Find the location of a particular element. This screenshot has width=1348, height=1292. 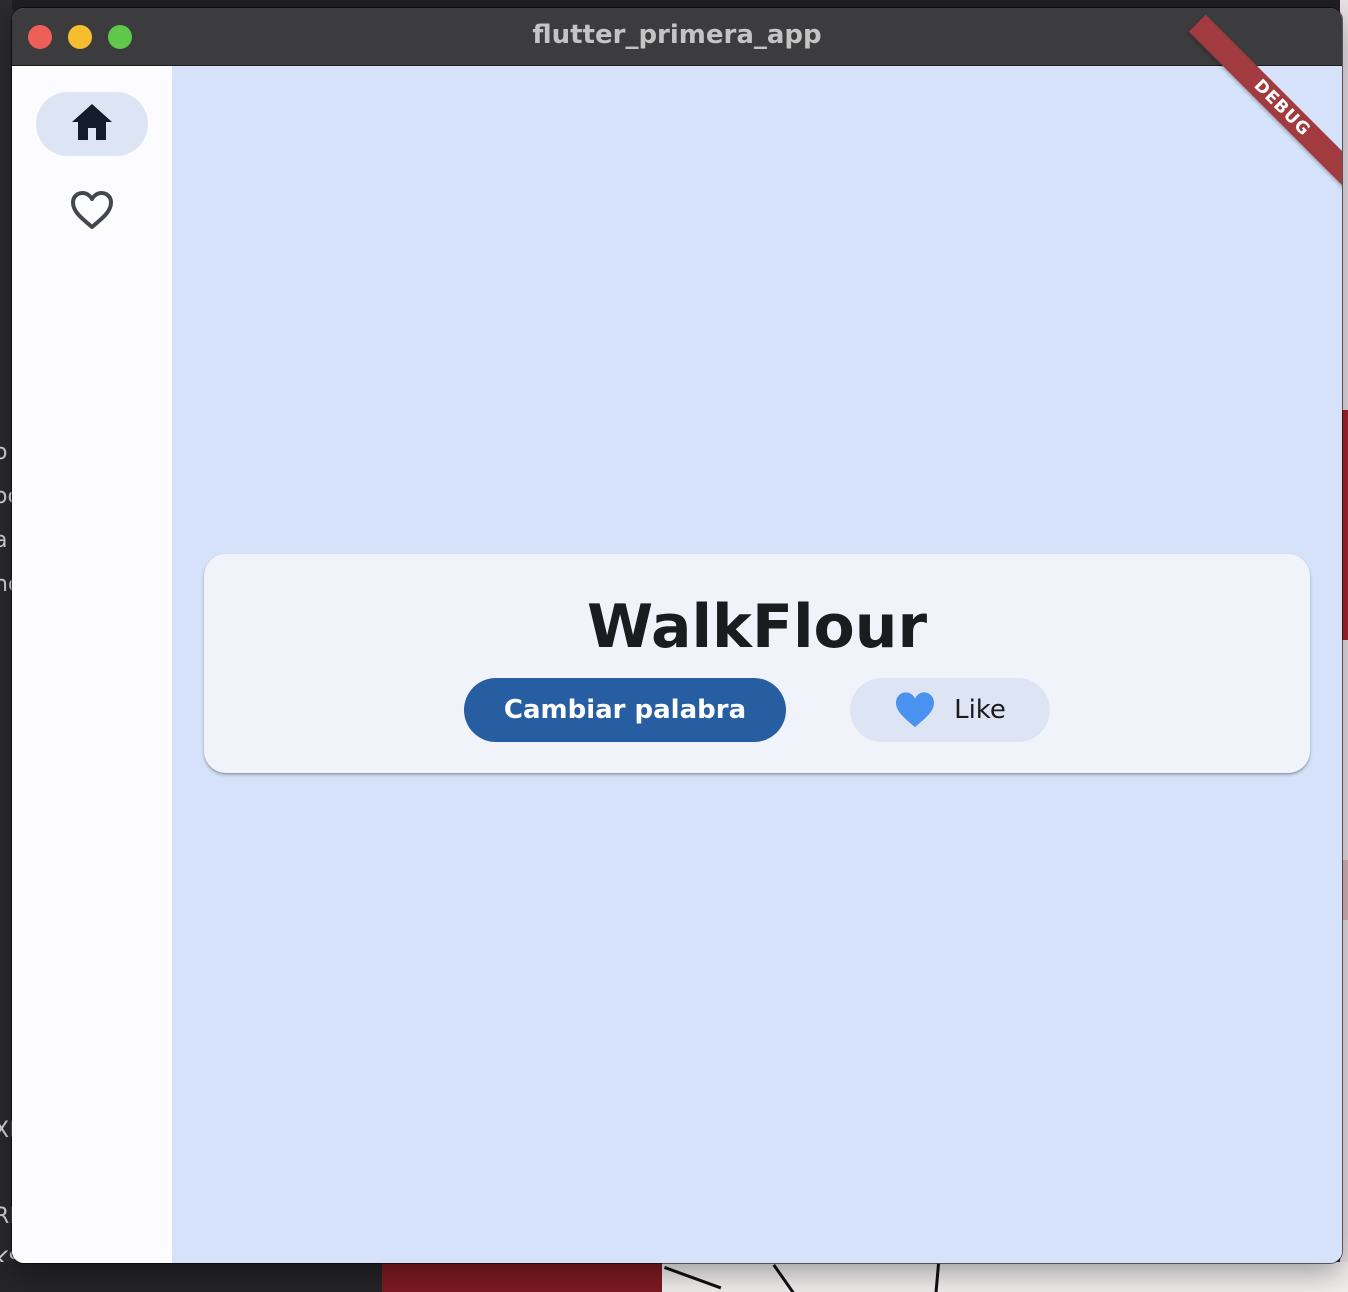

change-word-label: Cambiar palabra is located at coordinates (625, 710).